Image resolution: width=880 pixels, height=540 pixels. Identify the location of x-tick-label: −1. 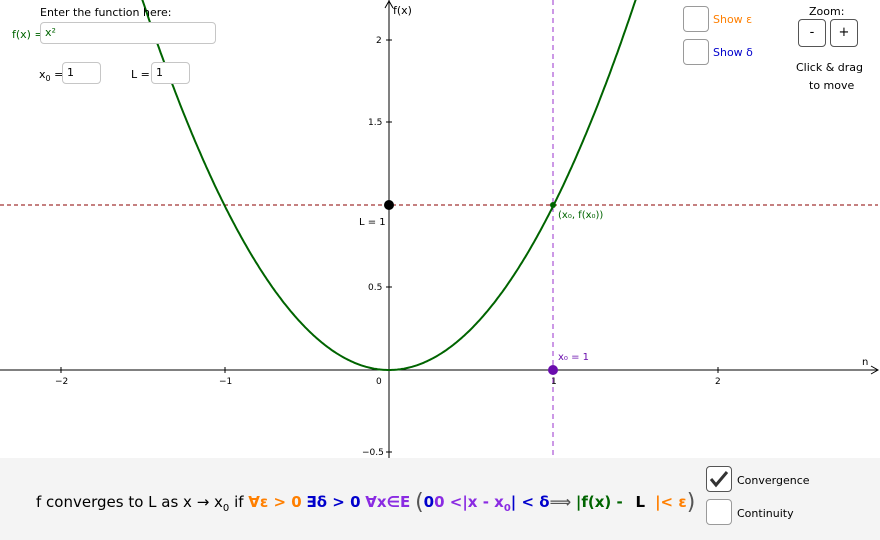
(225, 382).